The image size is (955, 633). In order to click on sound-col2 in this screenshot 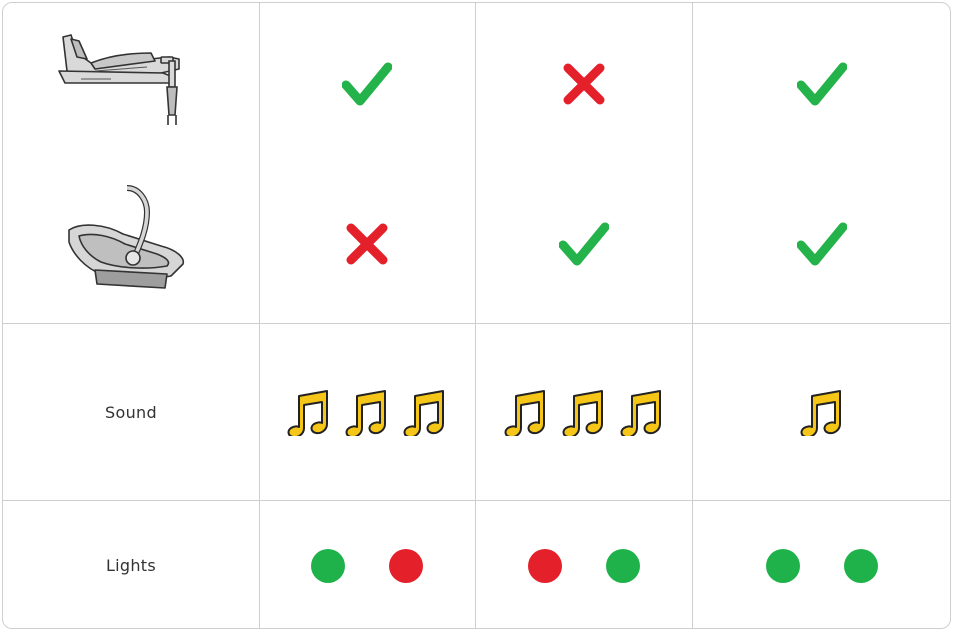, I will do `click(583, 412)`.